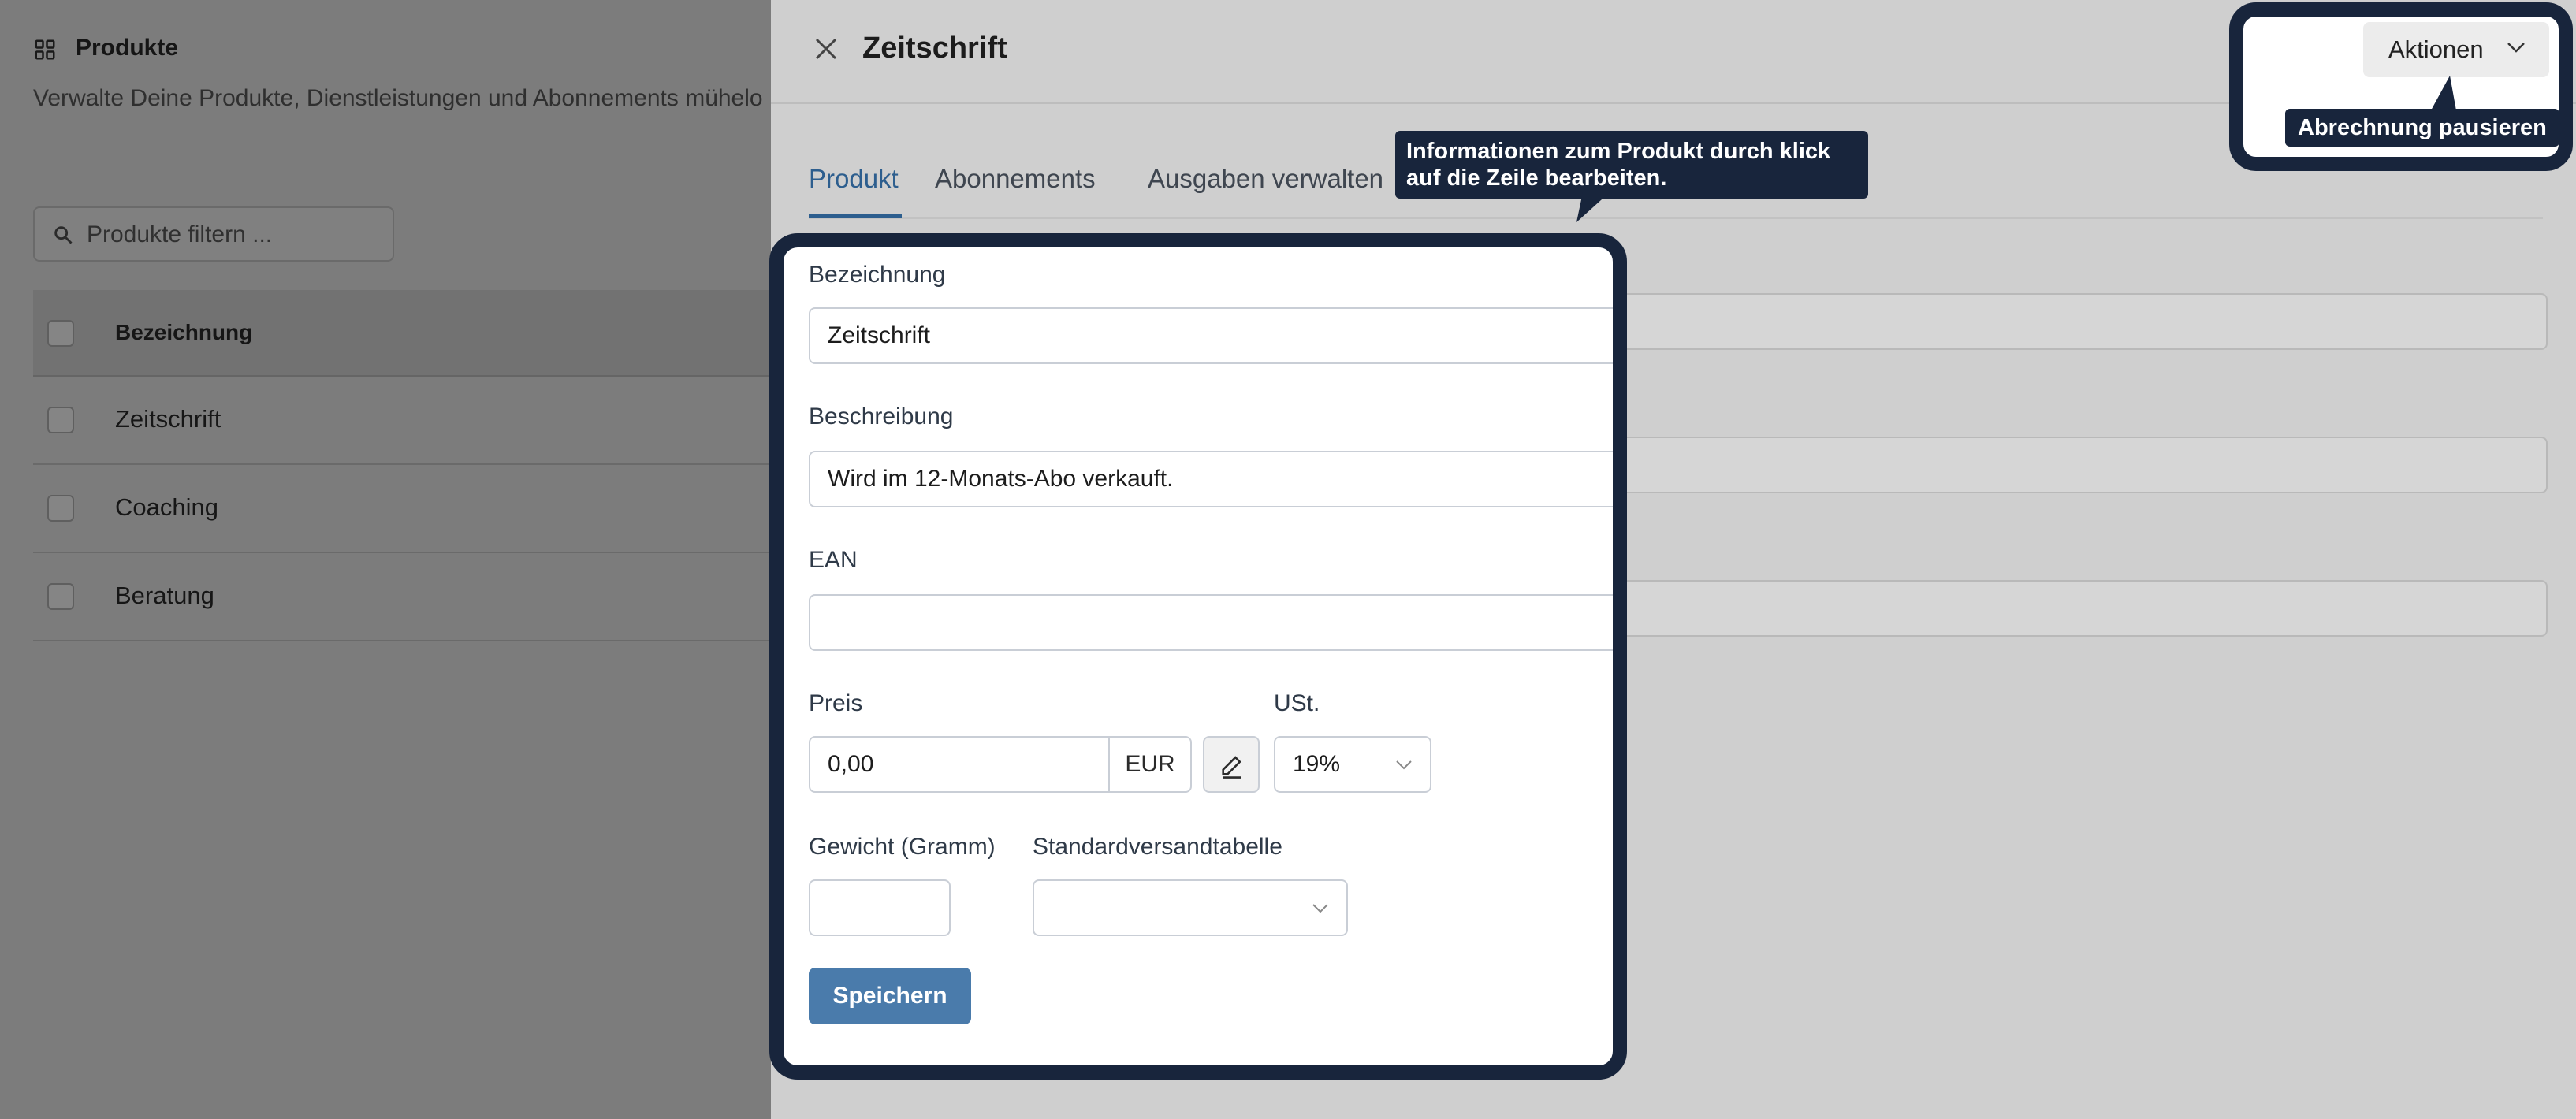 This screenshot has width=2576, height=1119. Describe the element at coordinates (1015, 179) in the screenshot. I see `tab-abonnements: Abonnements` at that location.